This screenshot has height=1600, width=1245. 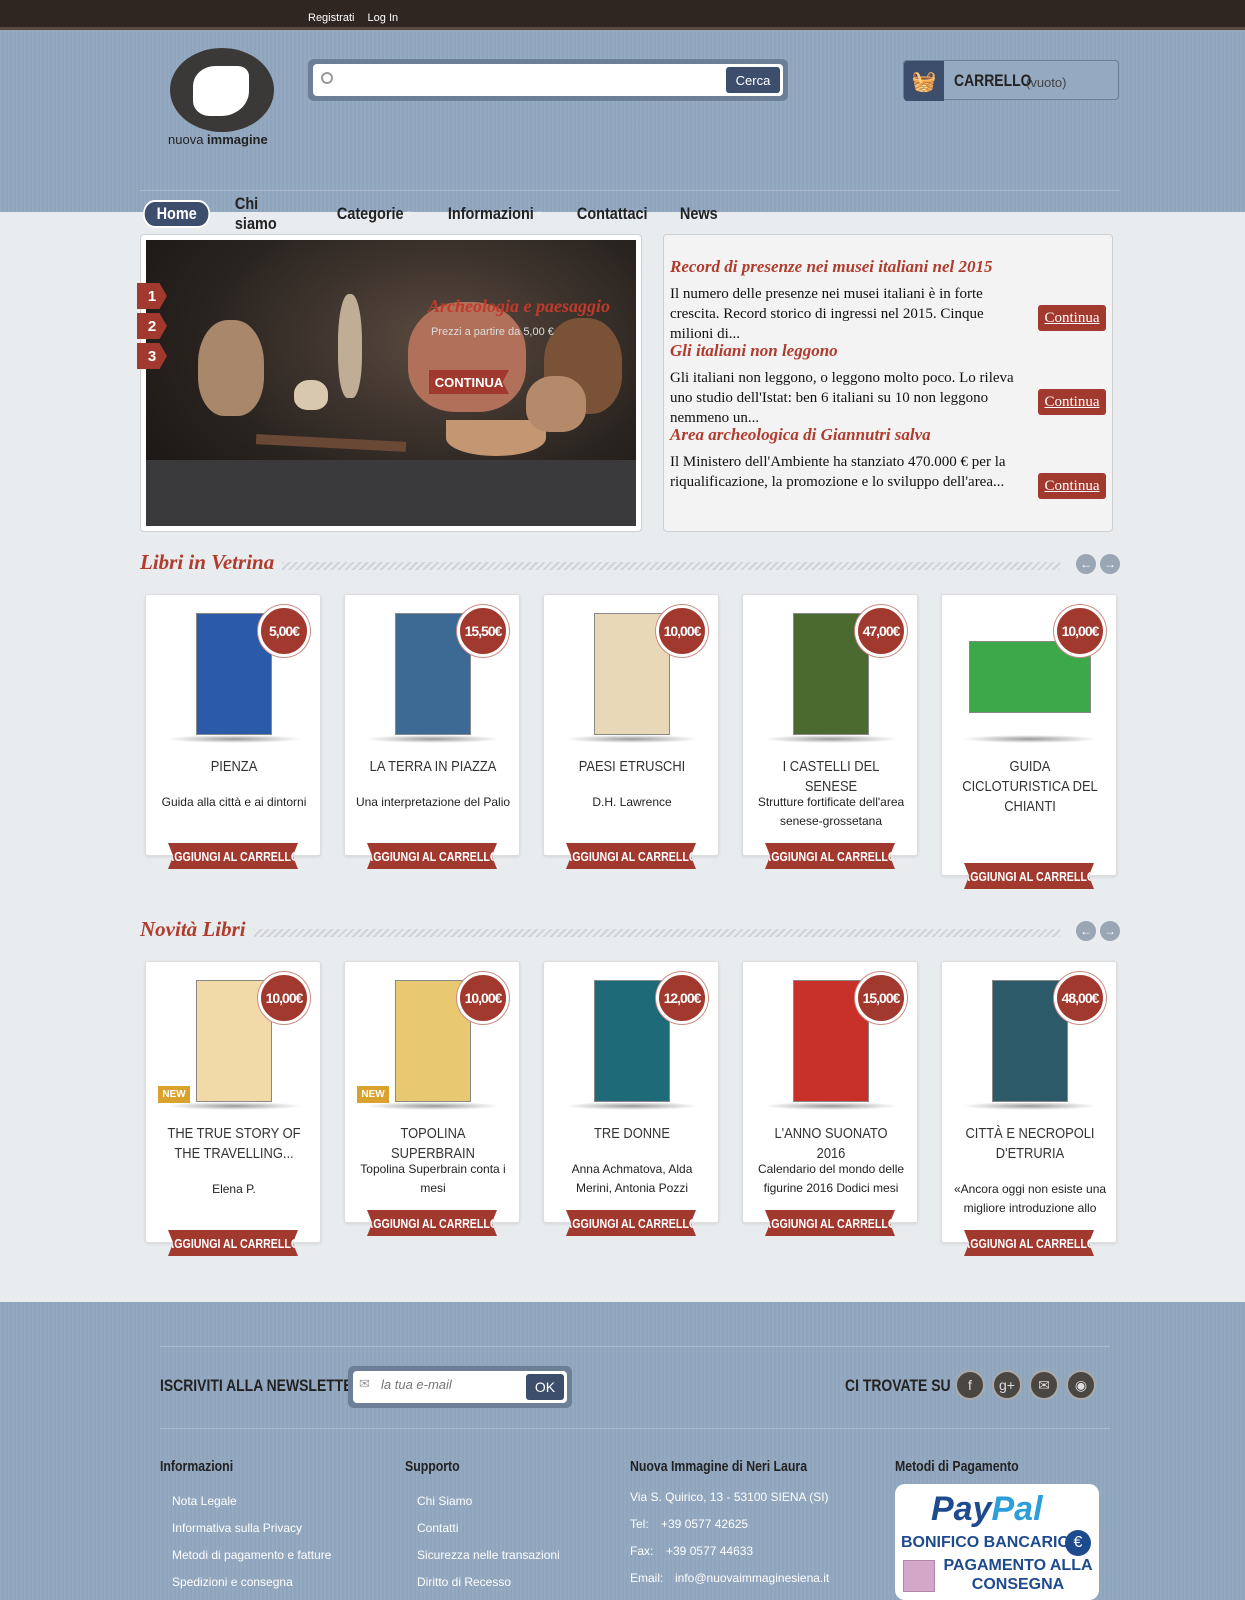 I want to click on book-title: TRE DONNE, so click(x=631, y=1134).